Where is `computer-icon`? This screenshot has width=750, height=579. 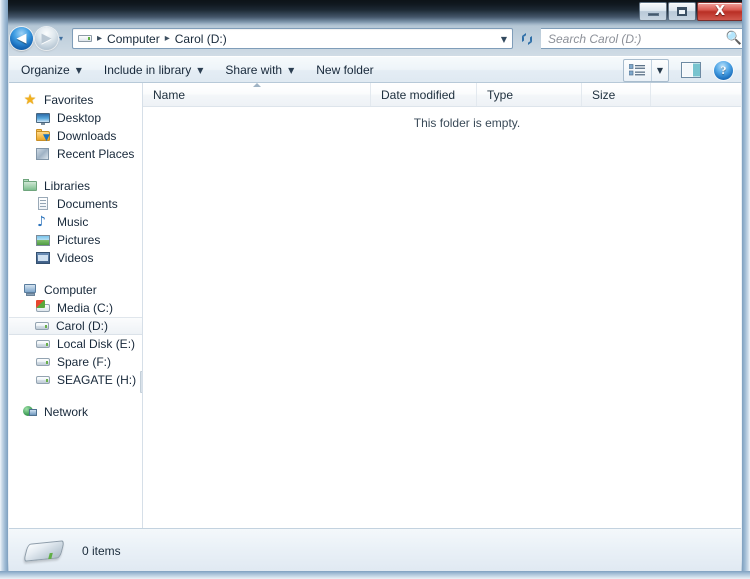 computer-icon is located at coordinates (30, 290).